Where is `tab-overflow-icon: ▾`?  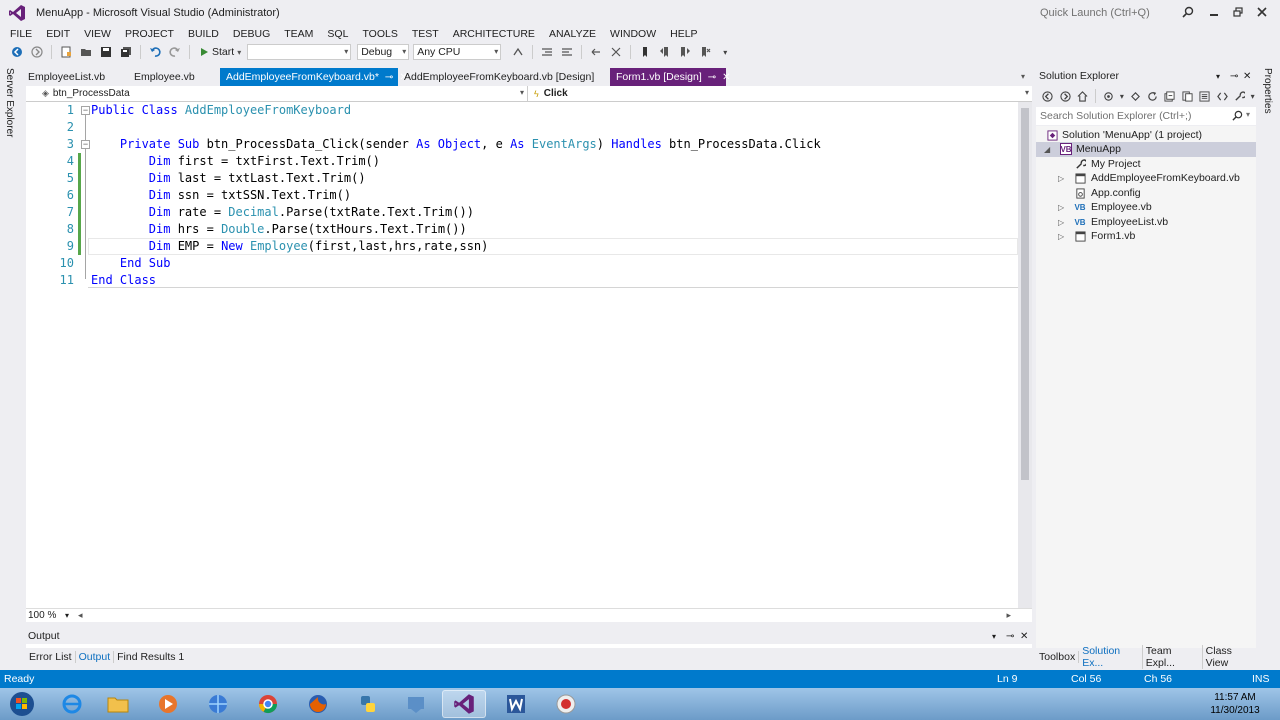
tab-overflow-icon: ▾ is located at coordinates (1023, 76).